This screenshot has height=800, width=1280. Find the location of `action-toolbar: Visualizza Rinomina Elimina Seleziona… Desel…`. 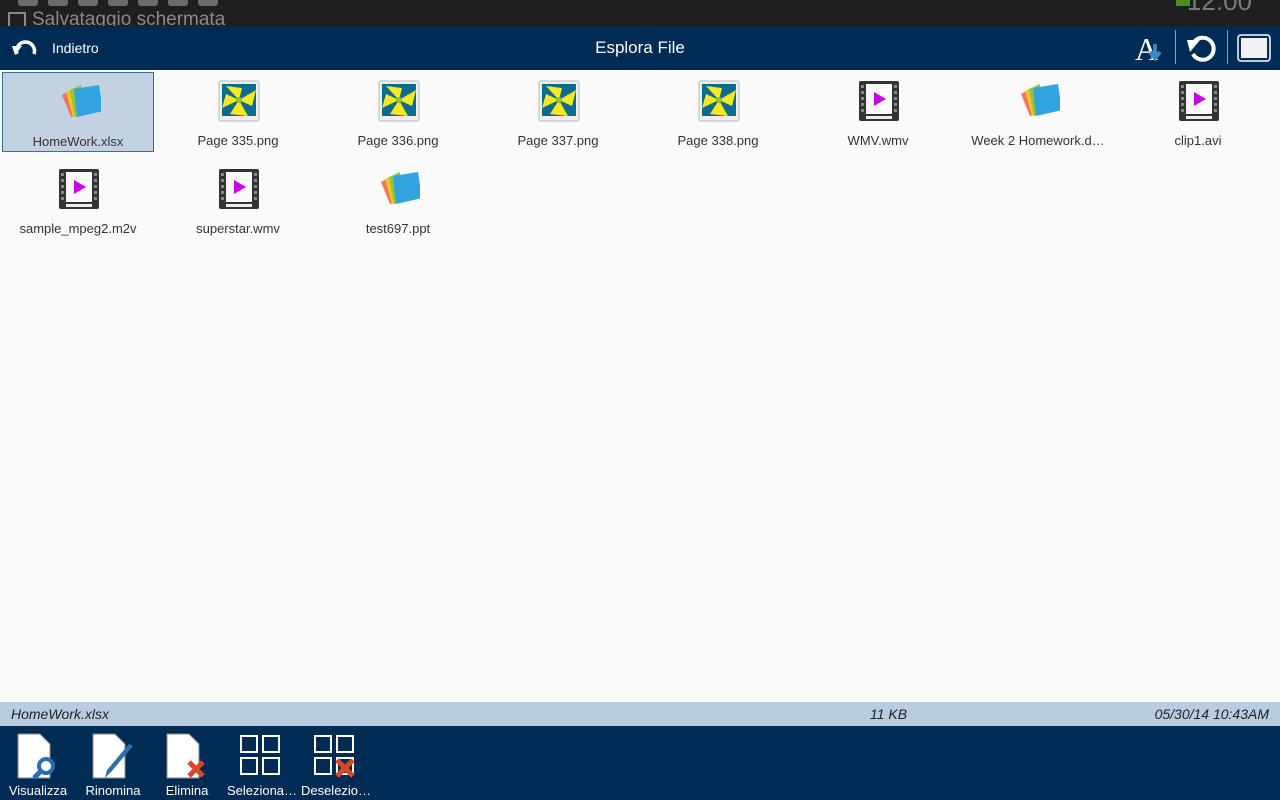

action-toolbar: Visualizza Rinomina Elimina Seleziona… Desel… is located at coordinates (640, 763).